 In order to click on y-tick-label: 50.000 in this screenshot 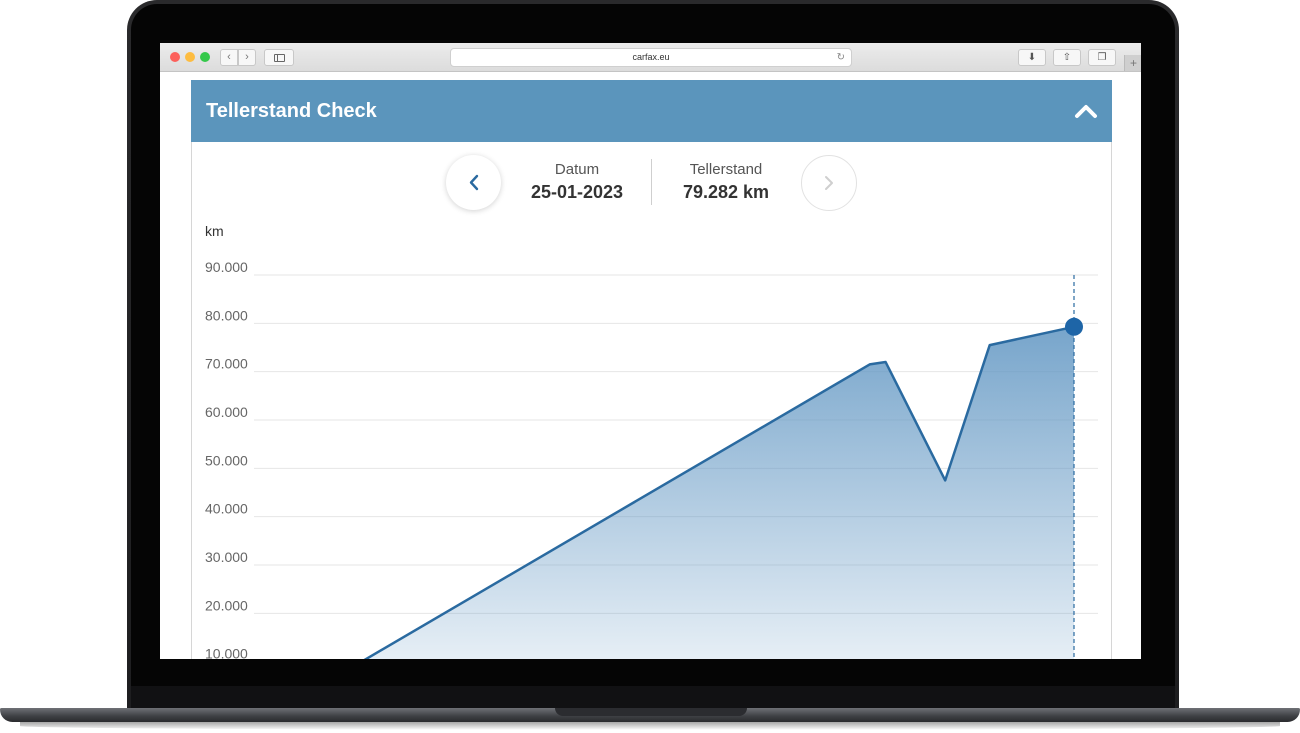, I will do `click(226, 460)`.